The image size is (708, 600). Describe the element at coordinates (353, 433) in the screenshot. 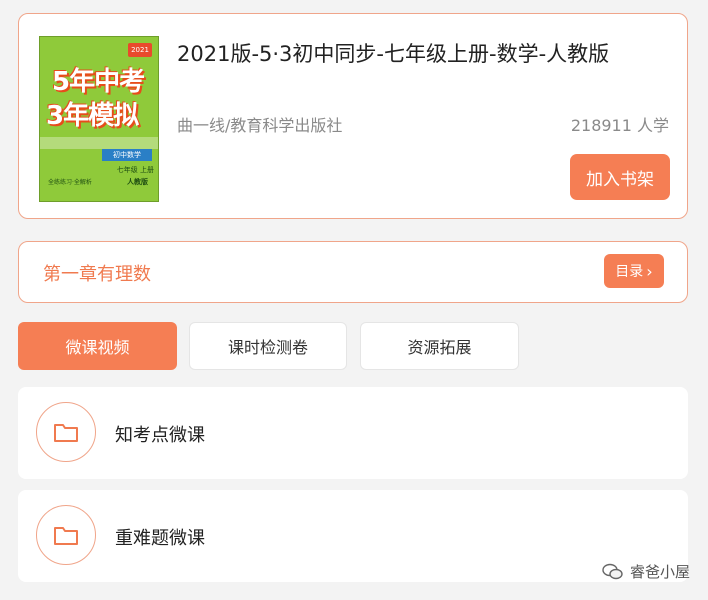

I see `resource-item-knowledge-points: 知考点微课` at that location.